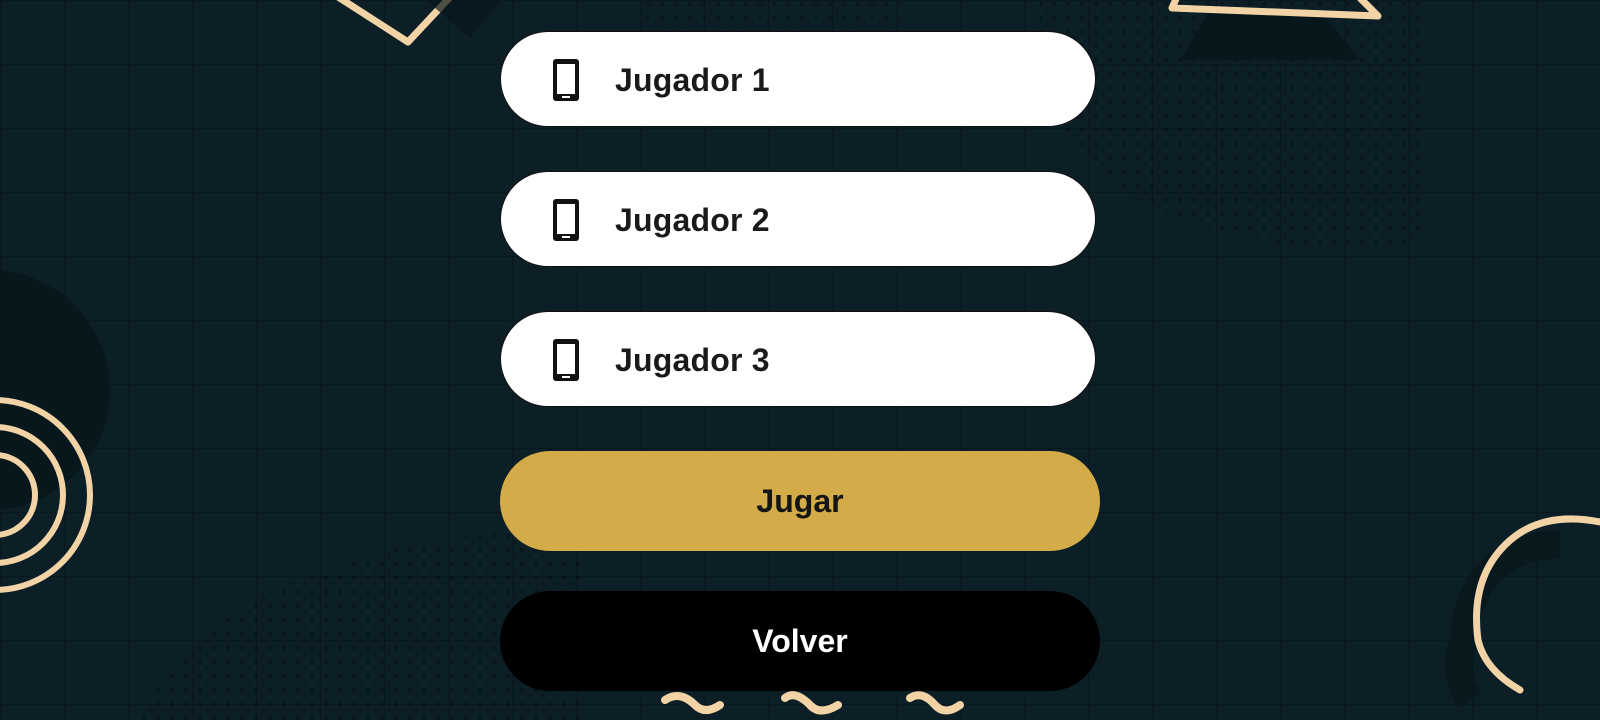  I want to click on play-button: Jugar, so click(800, 501).